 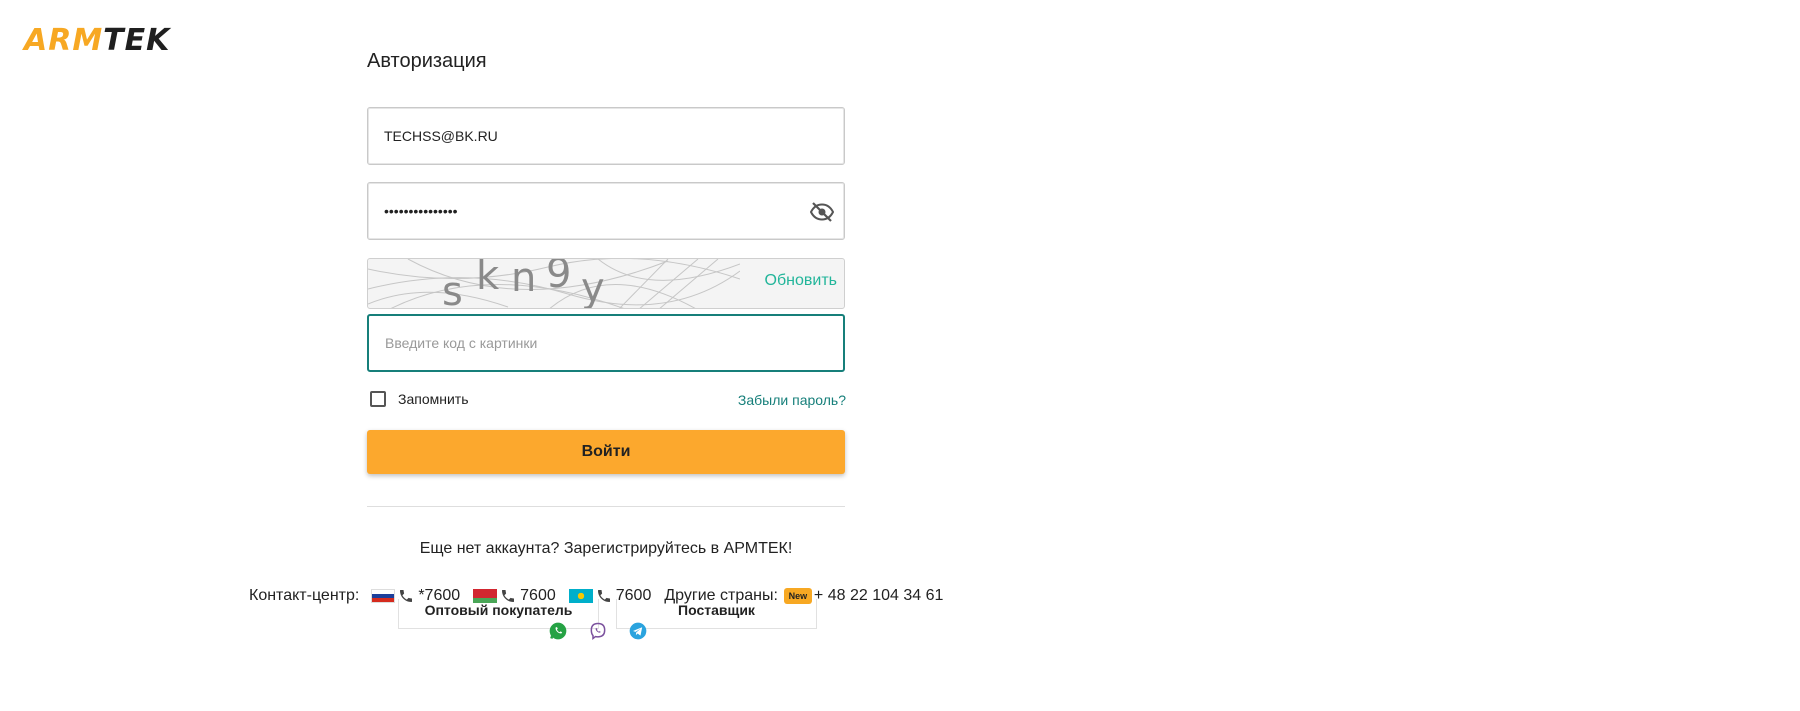 I want to click on forgot-password-link: Забыли пароль?, so click(x=792, y=400).